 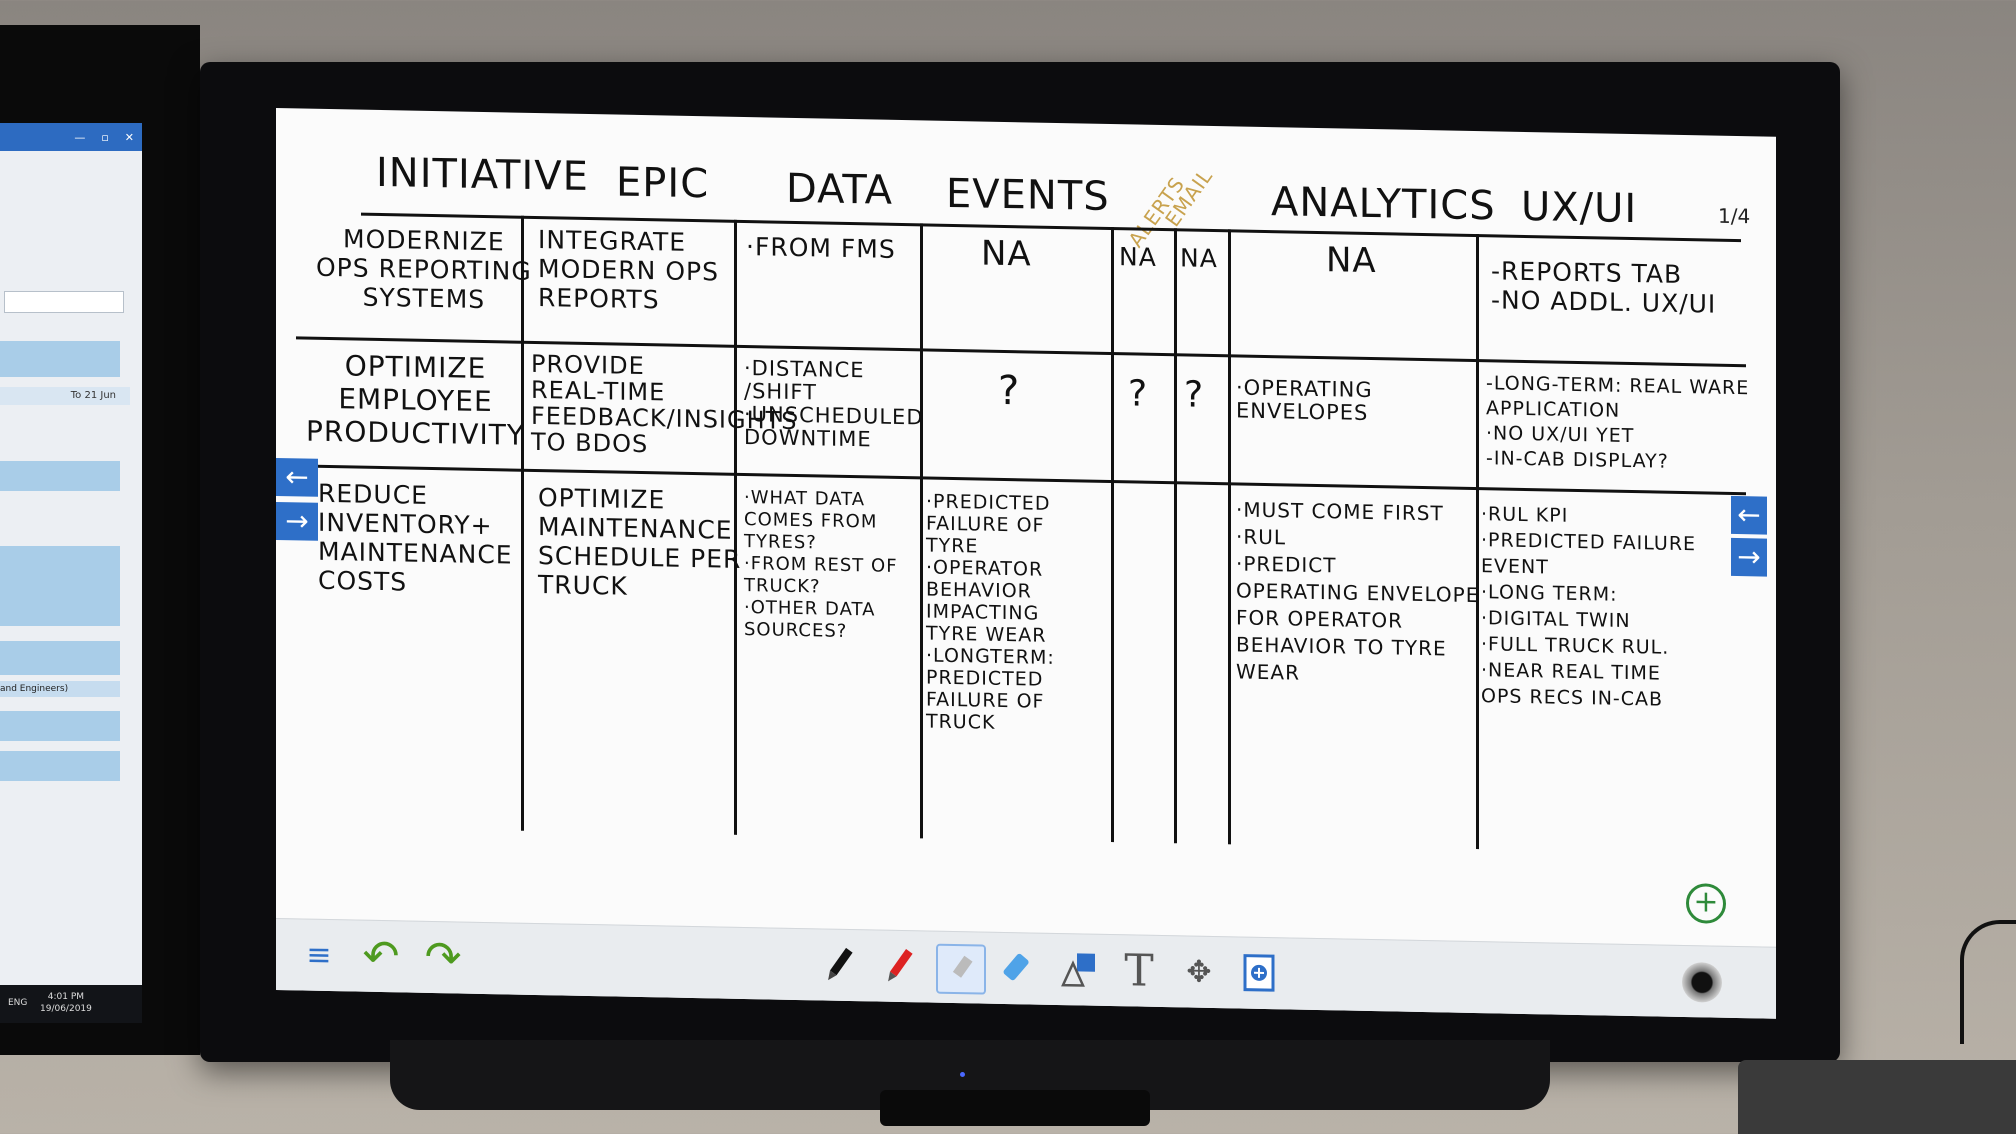 I want to click on monitor-base, so click(x=1015, y=1108).